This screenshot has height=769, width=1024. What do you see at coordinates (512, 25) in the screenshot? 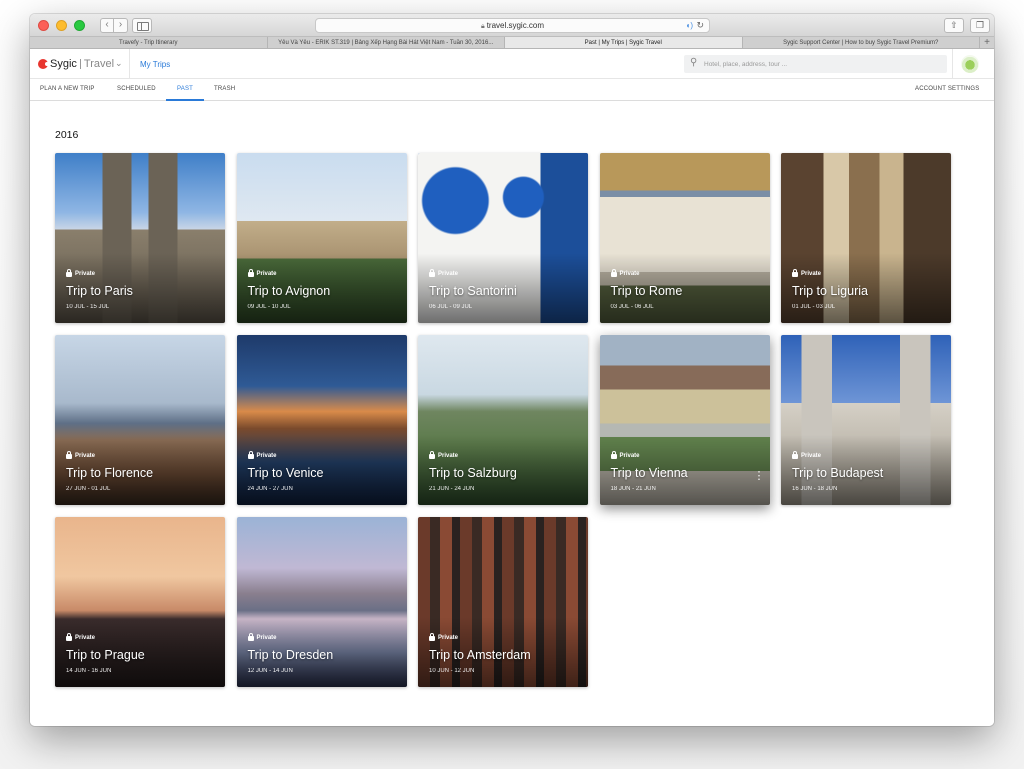
I see `address-bar: 🔒︎ travel.sygic.com ◖) ↻` at bounding box center [512, 25].